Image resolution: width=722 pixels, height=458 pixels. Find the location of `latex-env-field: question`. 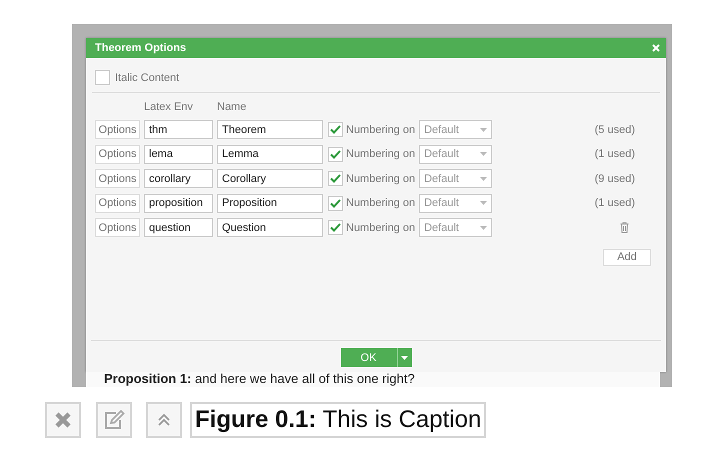

latex-env-field: question is located at coordinates (178, 227).